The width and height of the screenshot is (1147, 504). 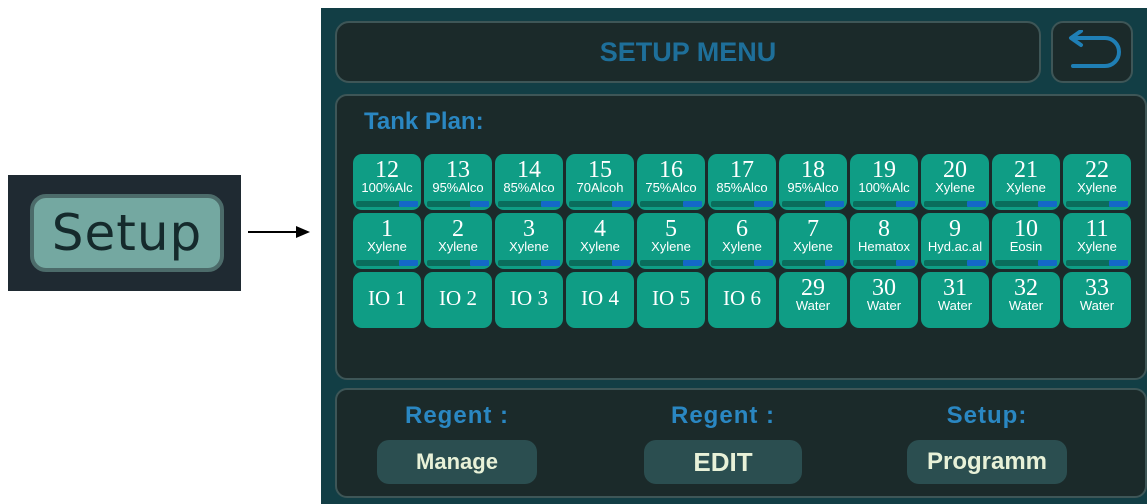 I want to click on io-tank-button: IO 3, so click(x=529, y=300).